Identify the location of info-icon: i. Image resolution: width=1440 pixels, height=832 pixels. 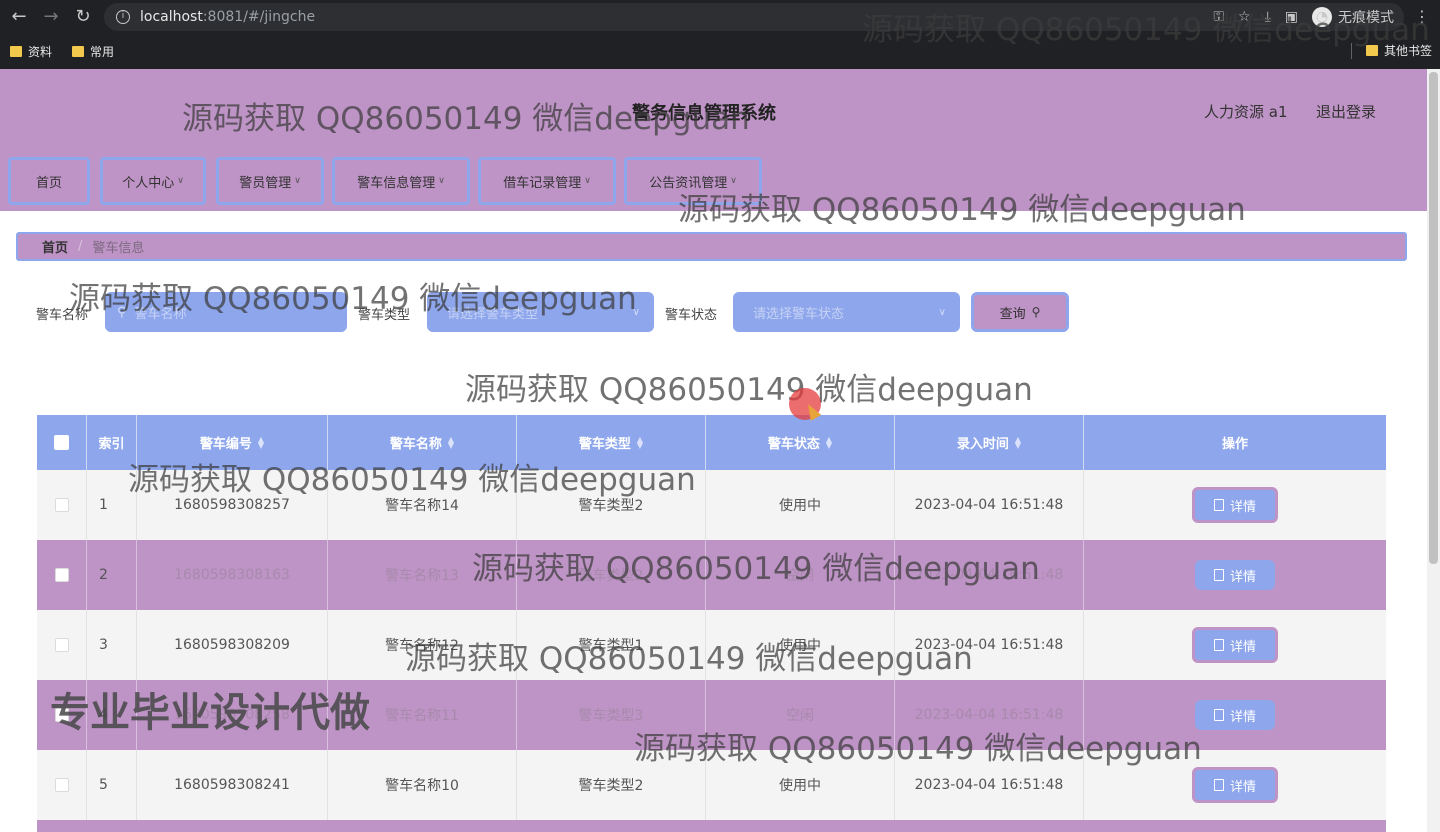
(123, 17).